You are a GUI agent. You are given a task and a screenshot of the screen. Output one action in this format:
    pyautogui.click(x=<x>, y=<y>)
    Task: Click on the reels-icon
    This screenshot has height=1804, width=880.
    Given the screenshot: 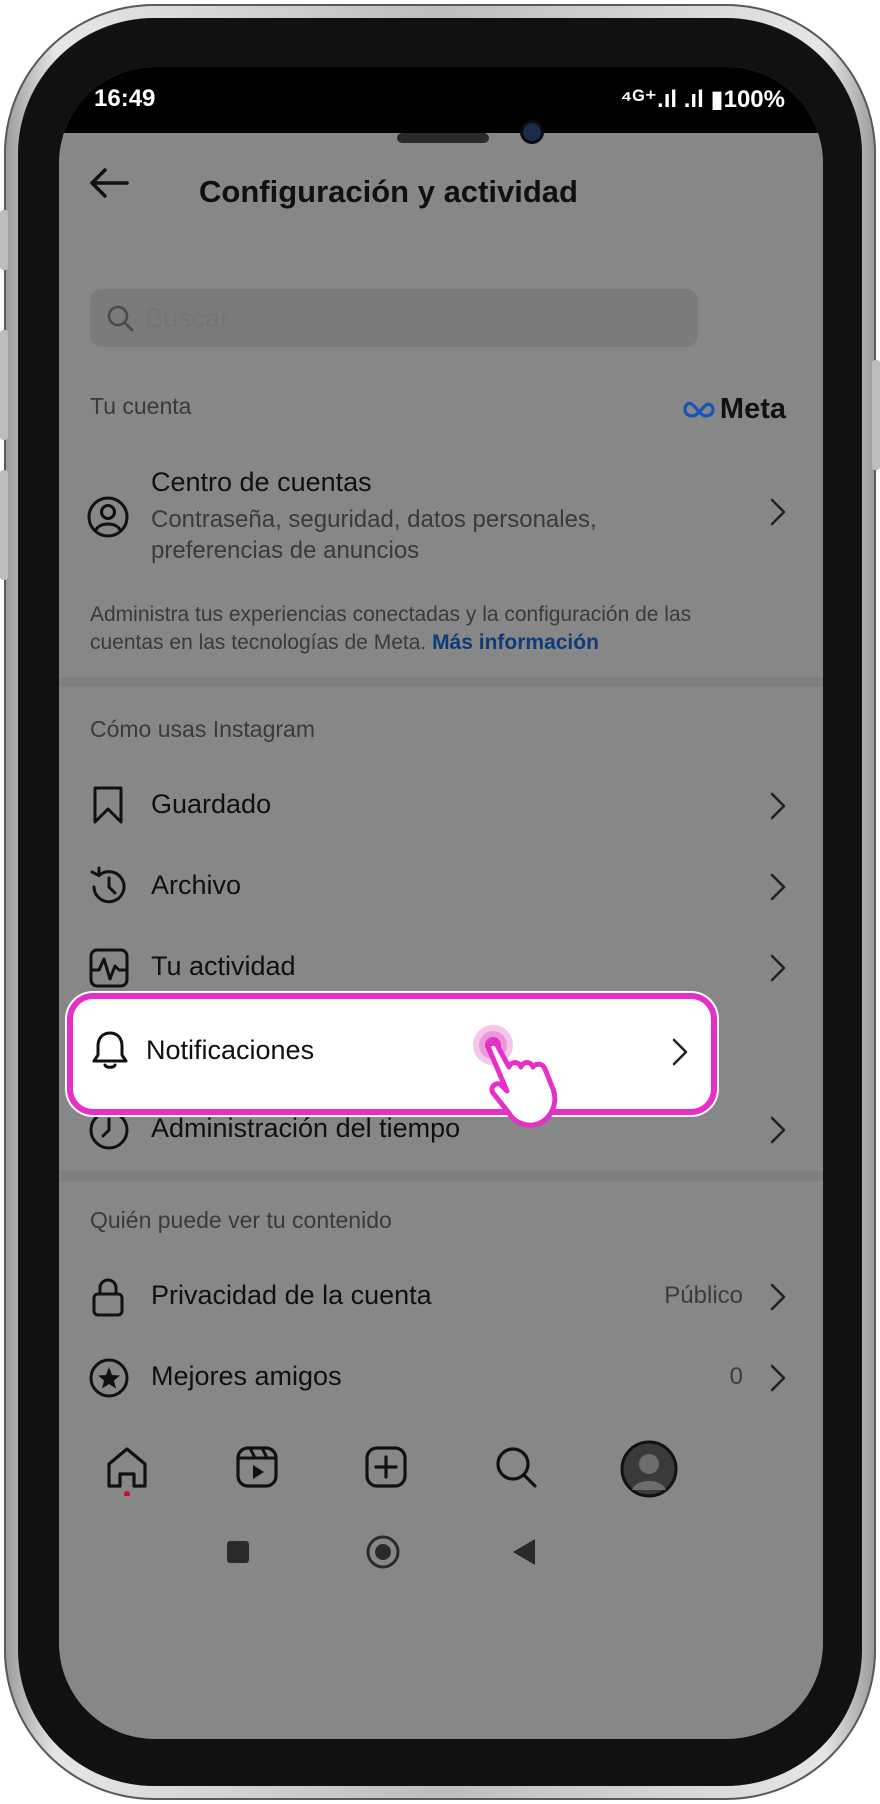 What is the action you would take?
    pyautogui.click(x=257, y=1467)
    